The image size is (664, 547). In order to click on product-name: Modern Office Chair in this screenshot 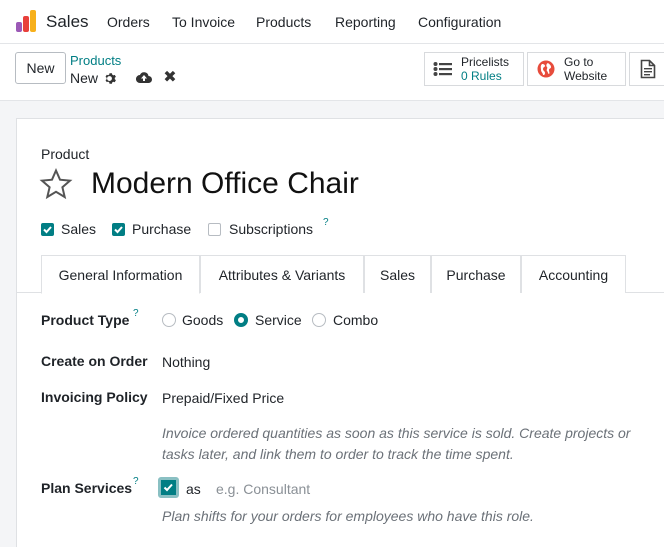, I will do `click(225, 184)`.